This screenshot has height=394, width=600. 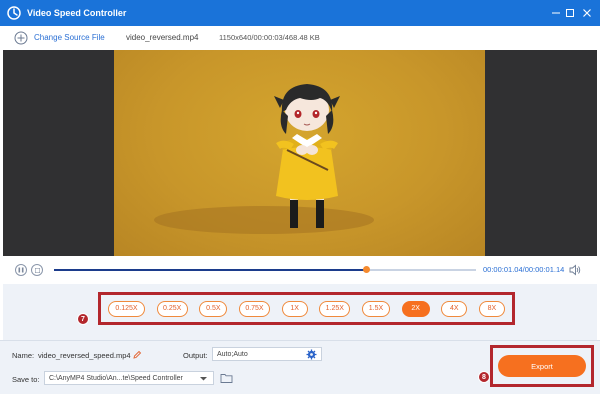 What do you see at coordinates (172, 308) in the screenshot?
I see `speed-option-0_25x: 0.25X` at bounding box center [172, 308].